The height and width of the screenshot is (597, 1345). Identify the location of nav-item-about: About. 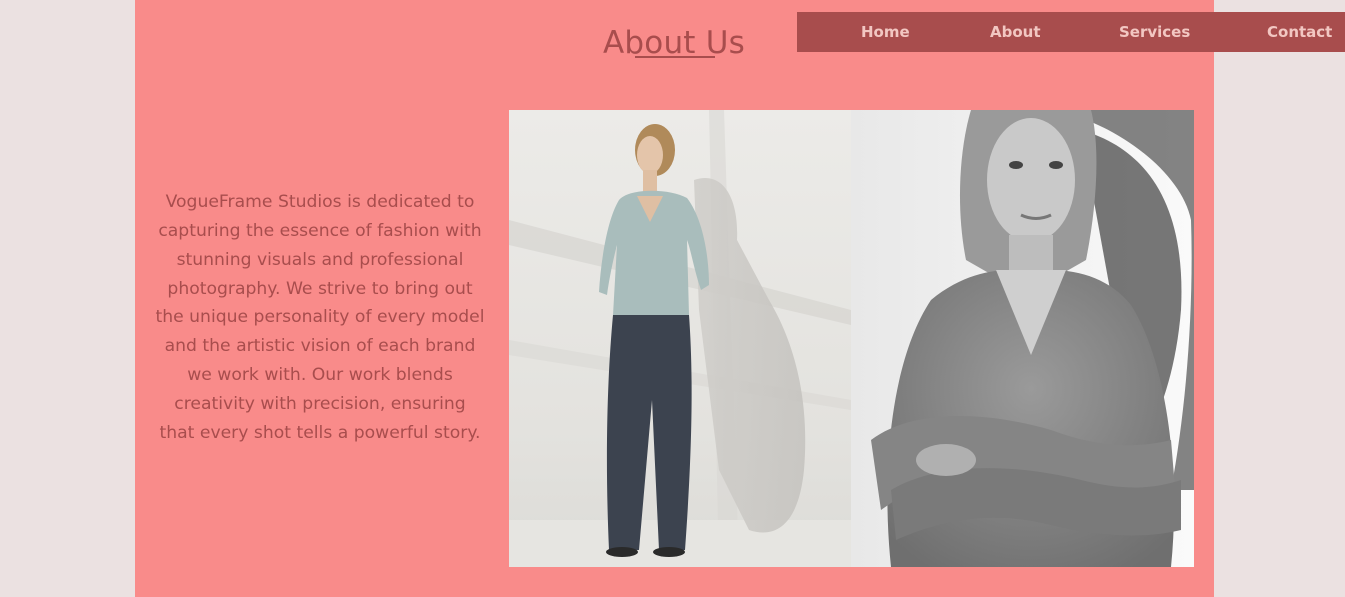
(1015, 32).